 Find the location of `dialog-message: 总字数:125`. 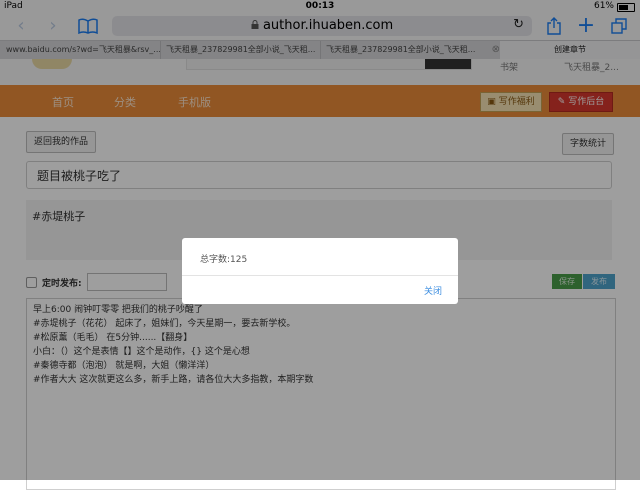

dialog-message: 总字数:125 is located at coordinates (224, 260).